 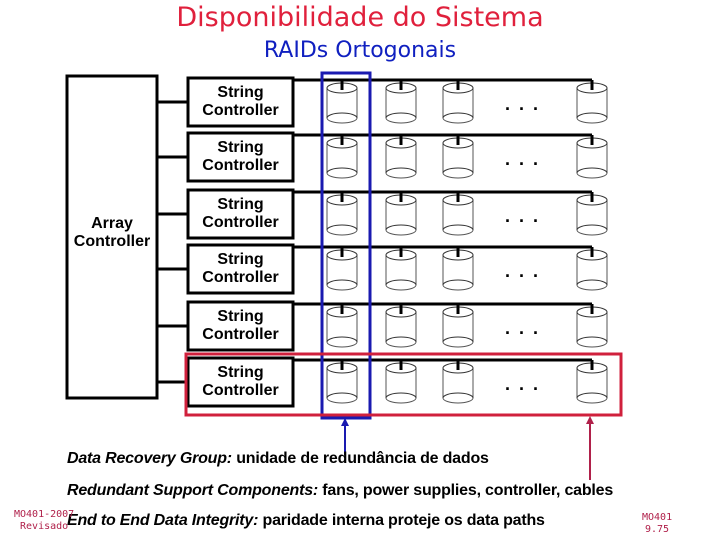 I want to click on footer-right: MO401 9.75, so click(x=657, y=524).